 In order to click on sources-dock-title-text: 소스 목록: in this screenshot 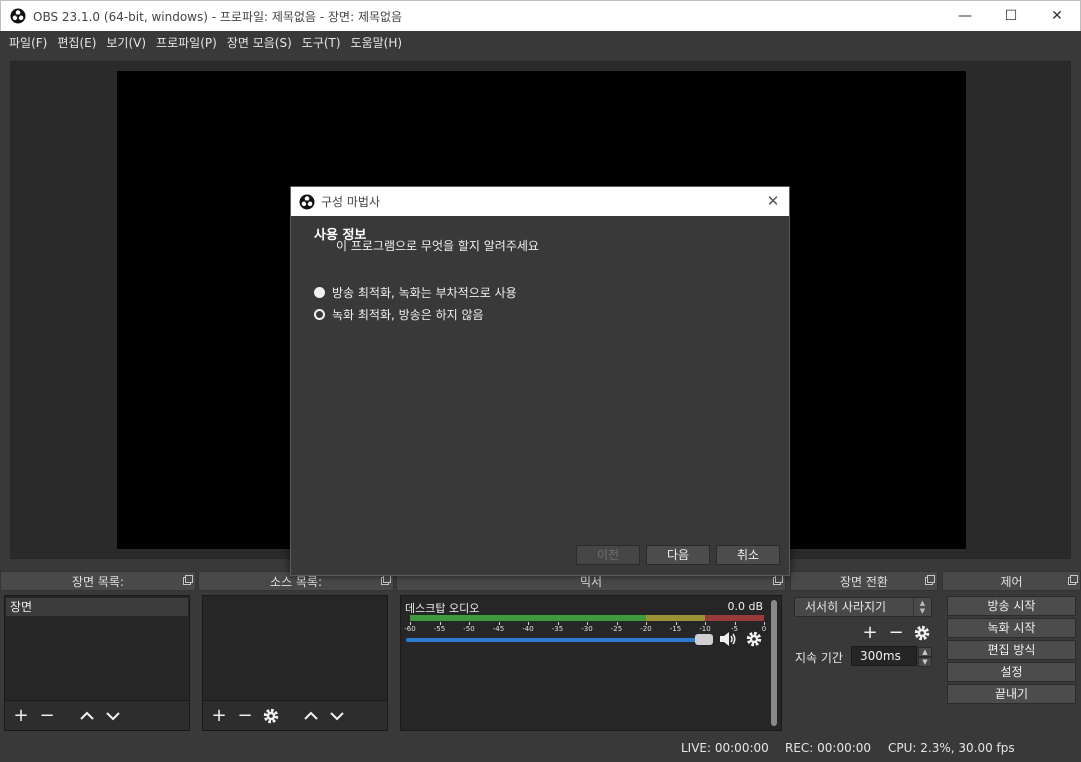, I will do `click(296, 582)`.